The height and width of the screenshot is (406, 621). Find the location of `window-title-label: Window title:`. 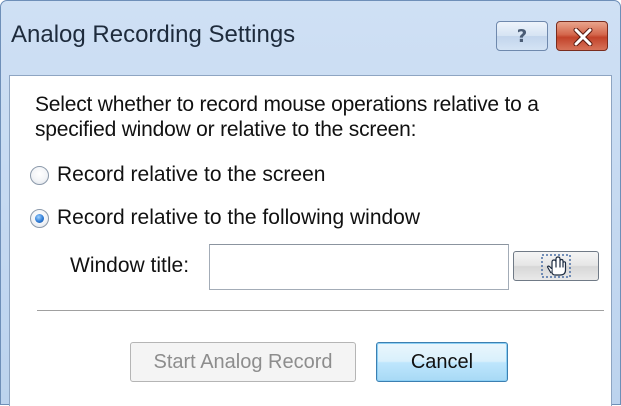

window-title-label: Window title: is located at coordinates (130, 265).